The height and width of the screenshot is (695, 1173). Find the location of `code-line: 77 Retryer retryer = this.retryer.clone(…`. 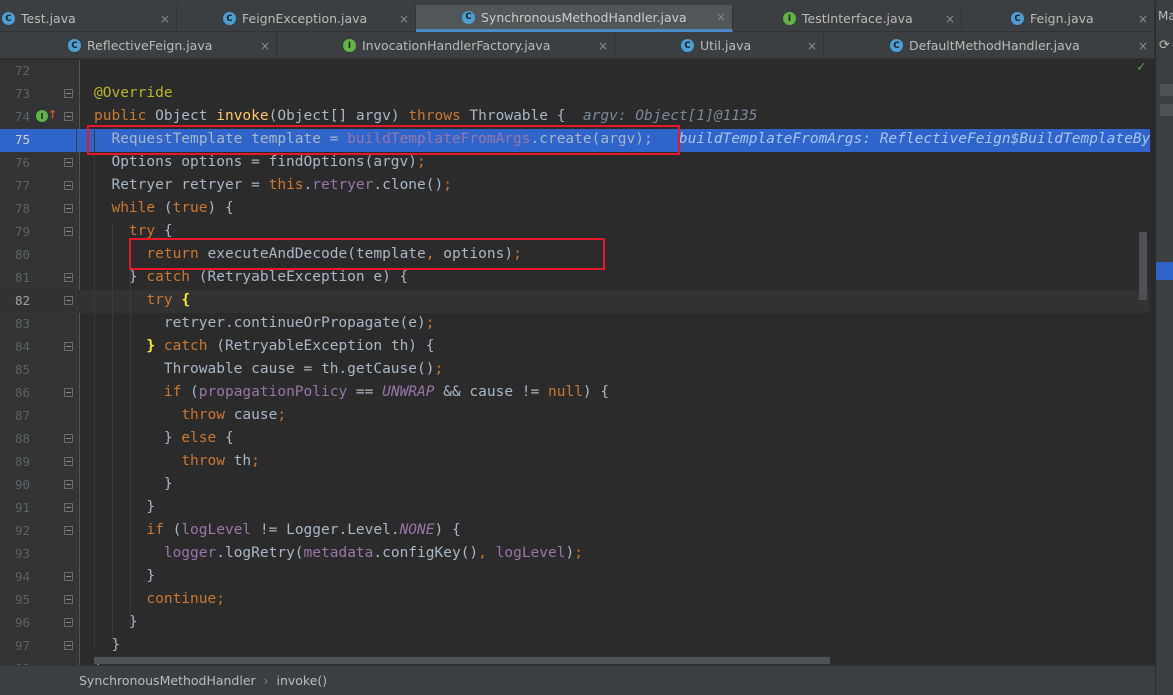

code-line: 77 Retryer retryer = this.retryer.clone(… is located at coordinates (575, 186).